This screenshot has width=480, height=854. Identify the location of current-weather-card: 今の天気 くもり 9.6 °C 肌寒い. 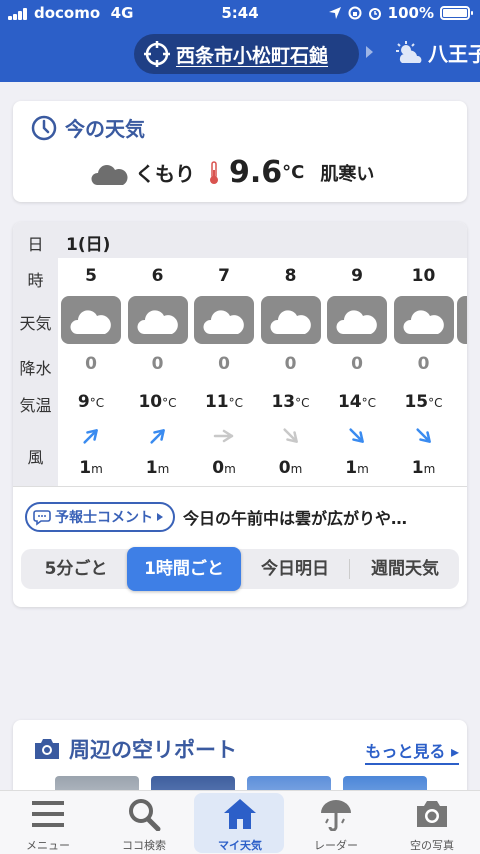
(240, 151).